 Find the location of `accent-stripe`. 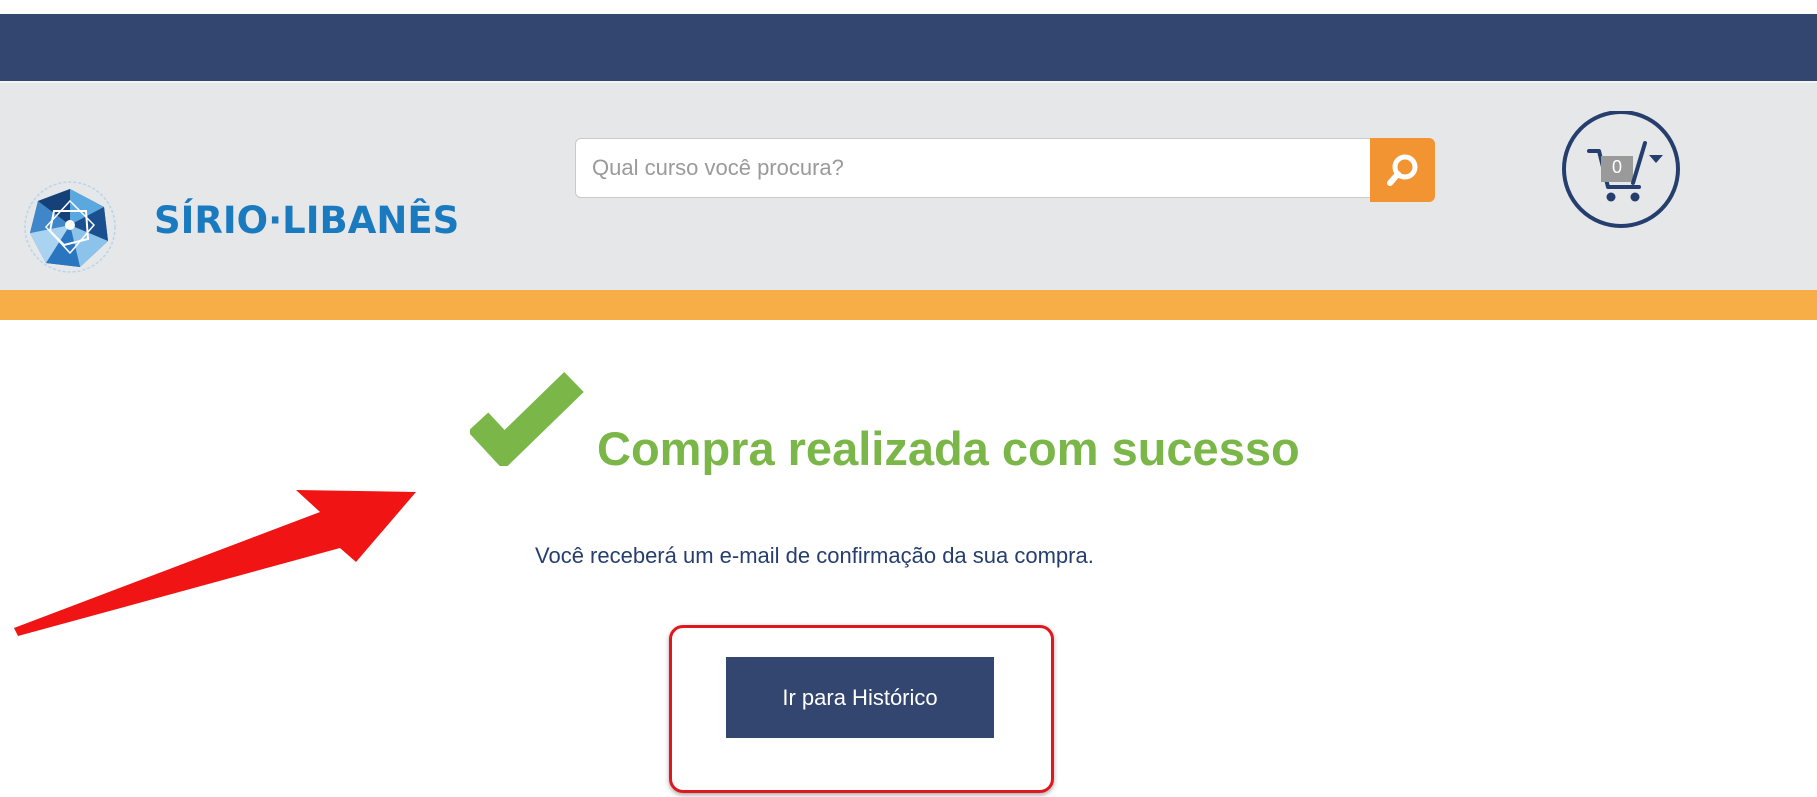

accent-stripe is located at coordinates (908, 305).